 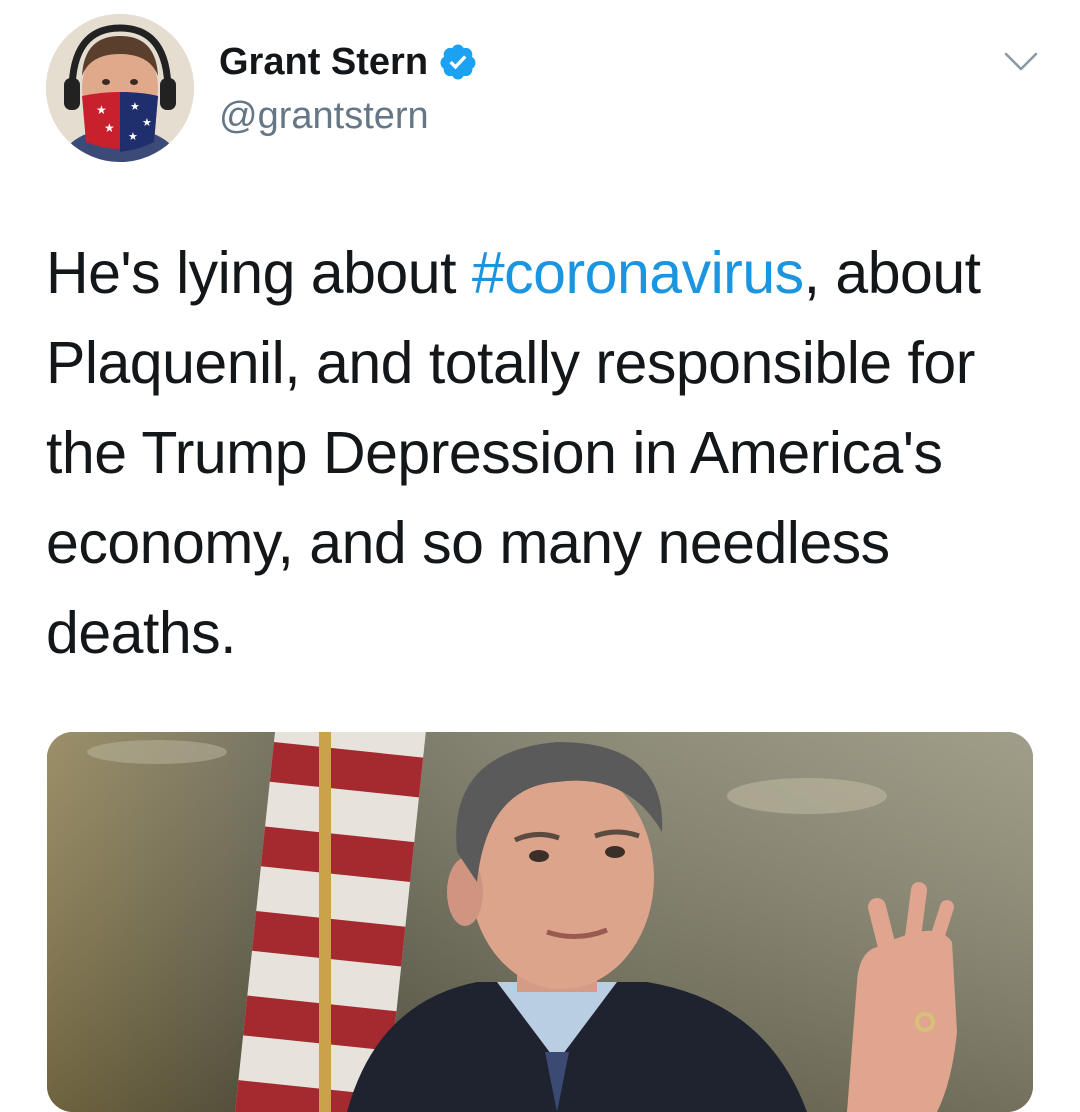 What do you see at coordinates (458, 62) in the screenshot?
I see `verified-badge-icon` at bounding box center [458, 62].